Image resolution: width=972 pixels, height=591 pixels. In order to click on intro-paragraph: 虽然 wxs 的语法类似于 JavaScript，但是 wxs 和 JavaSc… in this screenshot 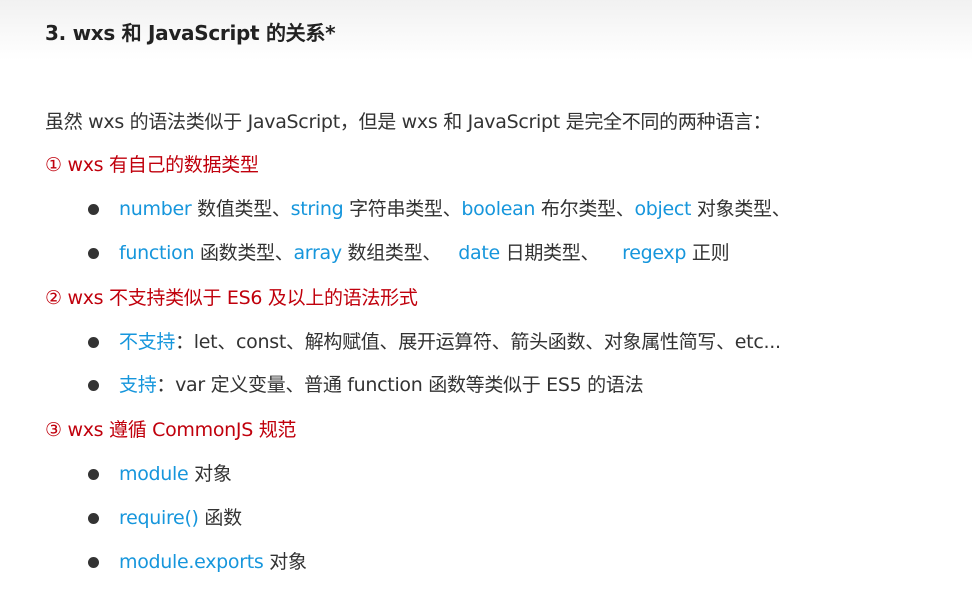, I will do `click(408, 122)`.